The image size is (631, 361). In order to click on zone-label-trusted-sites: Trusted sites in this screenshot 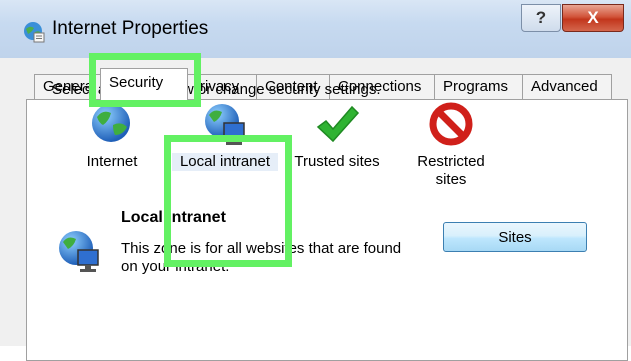, I will do `click(337, 161)`.